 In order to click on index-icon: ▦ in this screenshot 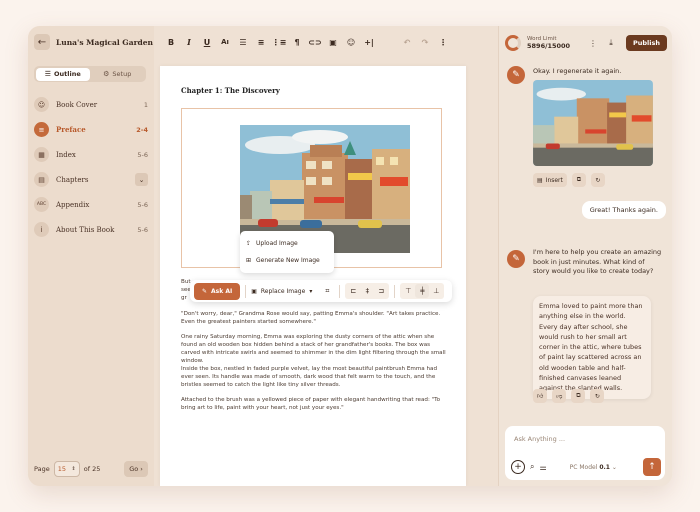, I will do `click(41, 154)`.